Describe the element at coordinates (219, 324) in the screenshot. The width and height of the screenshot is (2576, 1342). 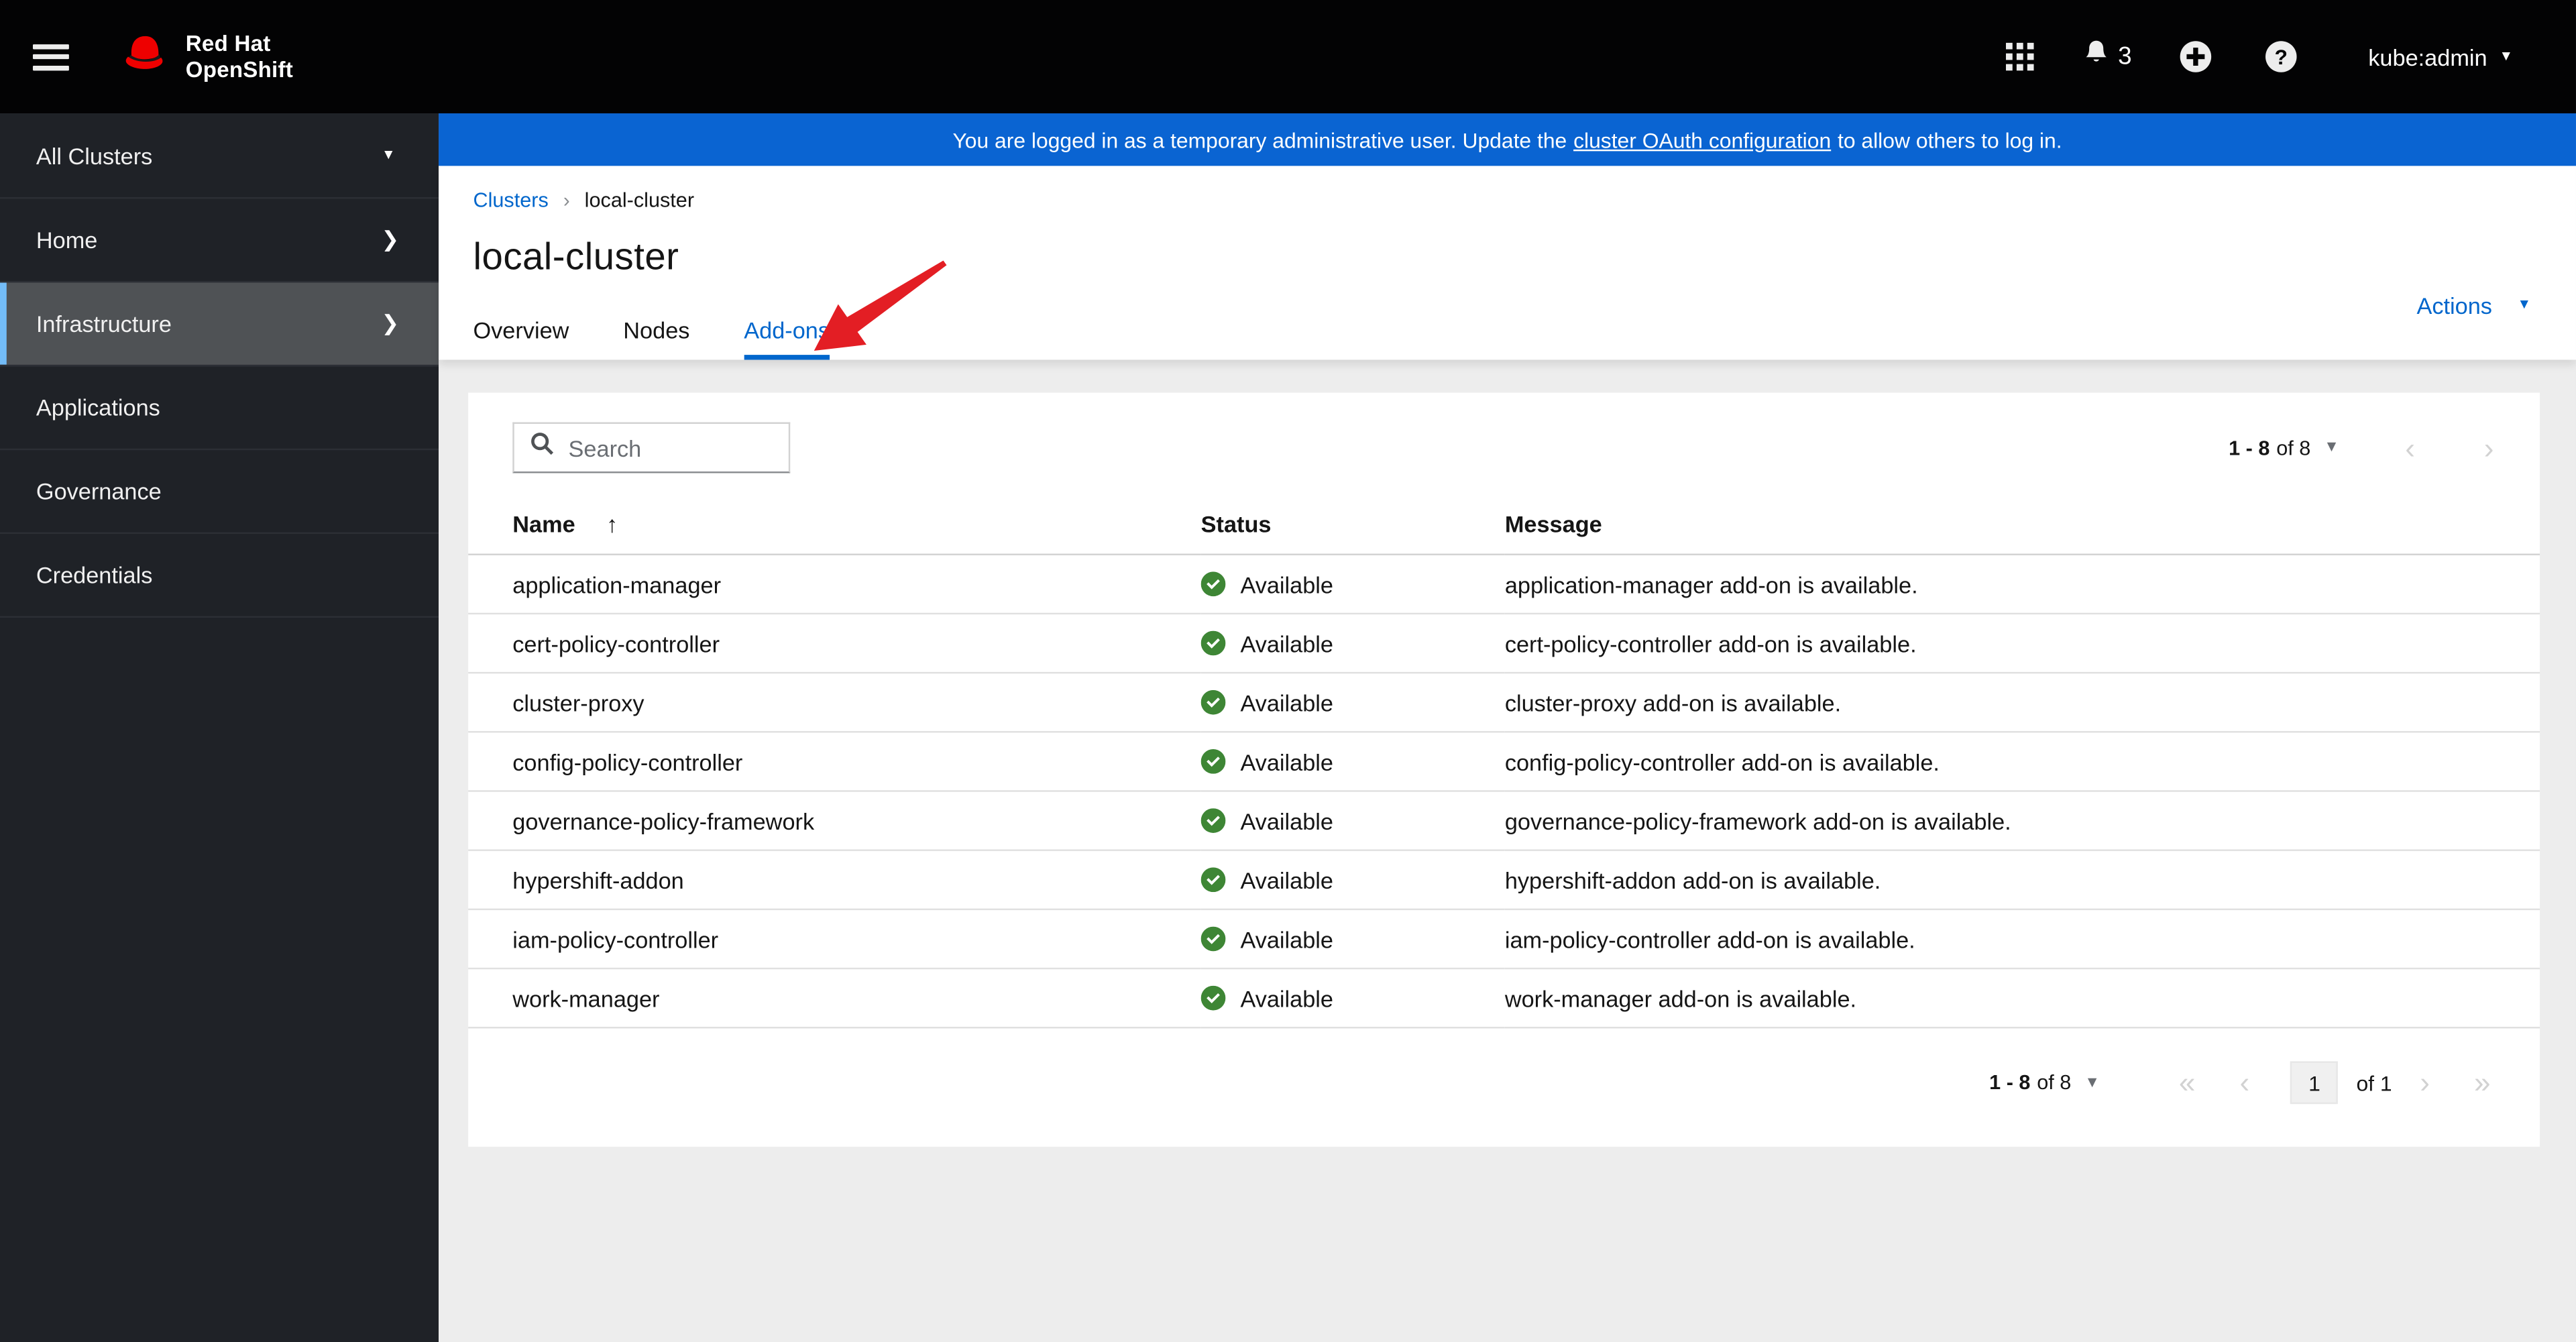
I see `sidebar-item-infrastructure: Infrastructure ❯` at that location.